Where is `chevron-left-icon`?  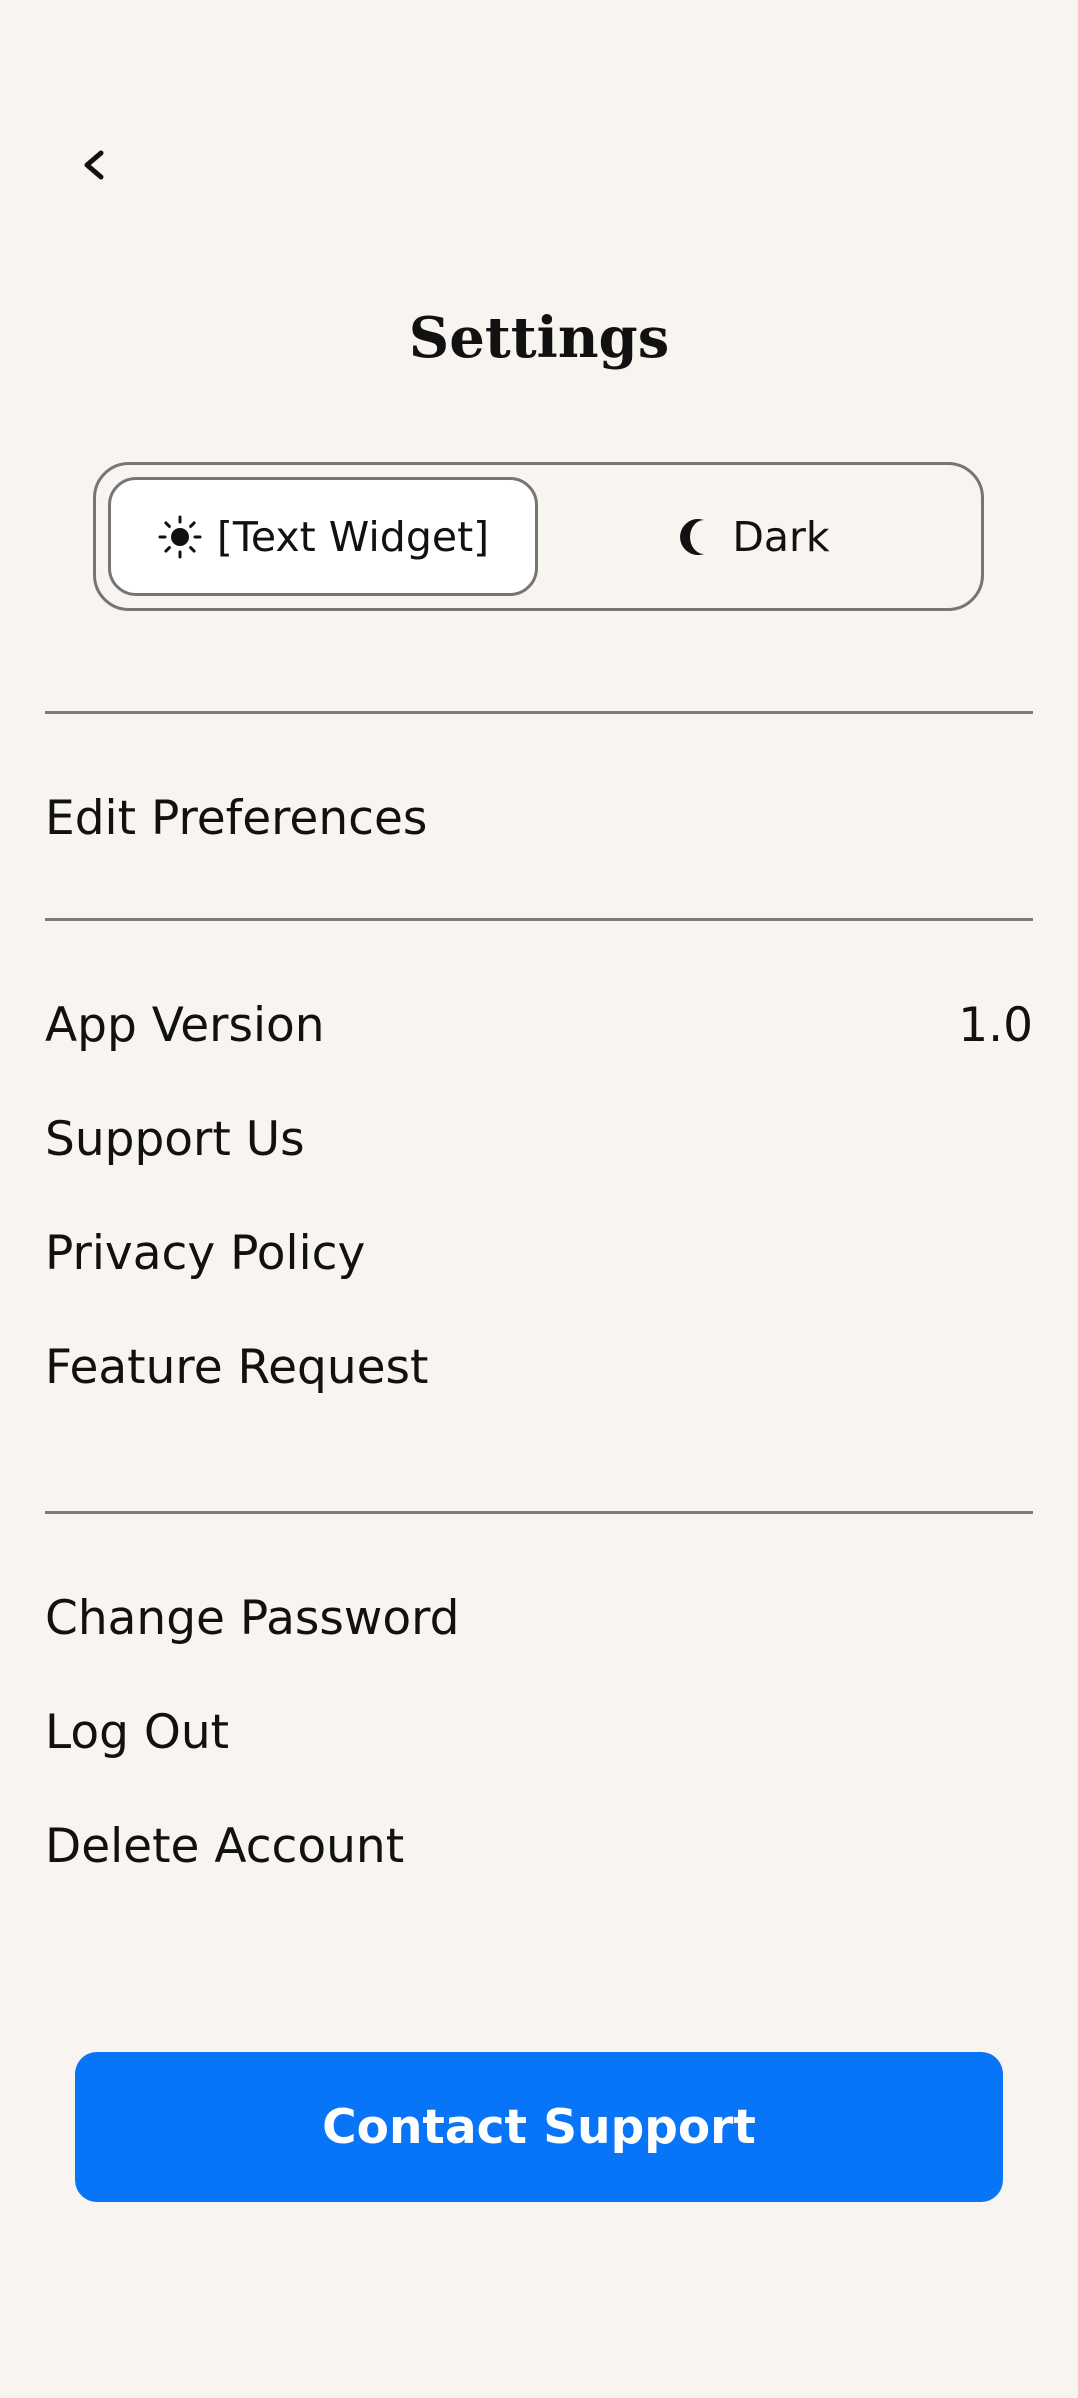
chevron-left-icon is located at coordinates (95, 167).